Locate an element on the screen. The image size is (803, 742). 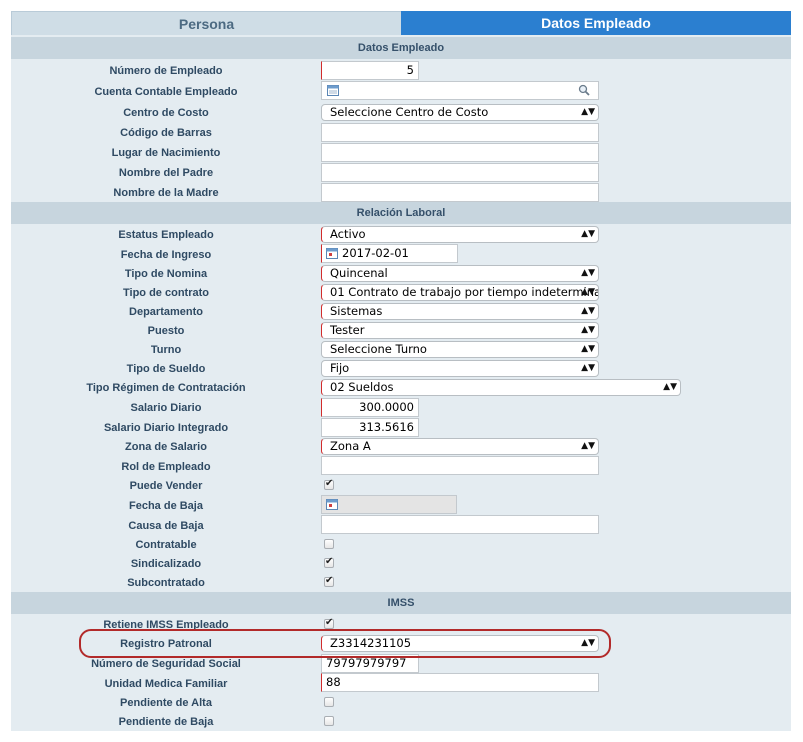
tipo-sueldo-label: Tipo de Sueldo is located at coordinates (166, 369).